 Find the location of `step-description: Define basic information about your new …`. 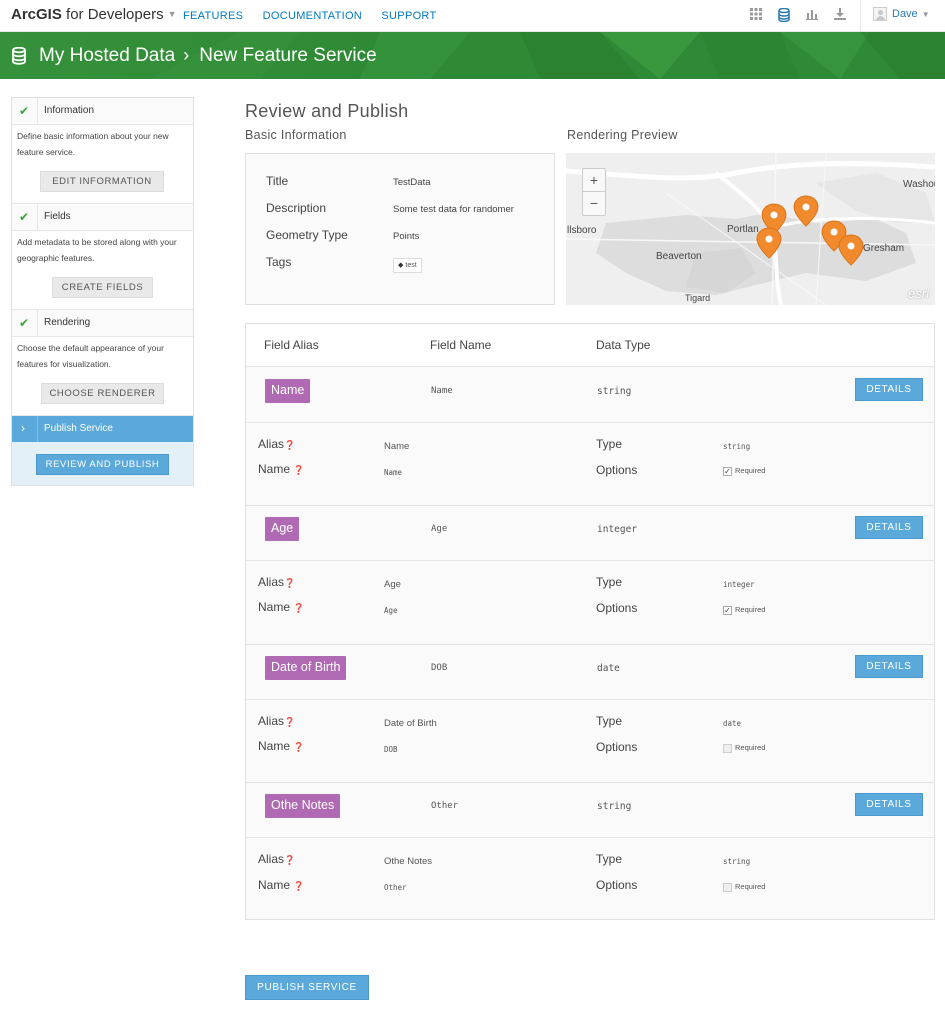

step-description: Define basic information about your new … is located at coordinates (93, 144).